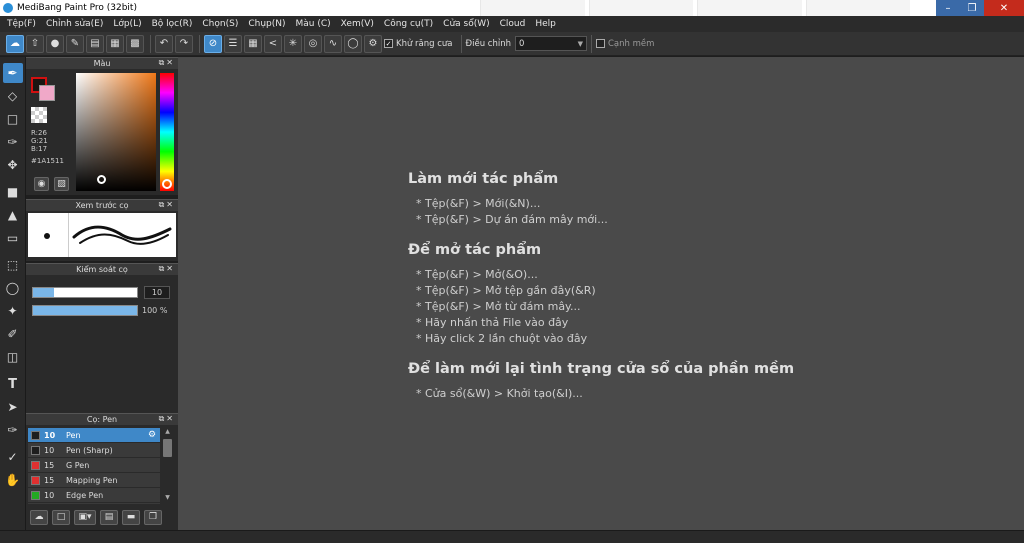 This screenshot has height=543, width=1024. I want to click on gear-icon: ⚙, so click(154, 435).